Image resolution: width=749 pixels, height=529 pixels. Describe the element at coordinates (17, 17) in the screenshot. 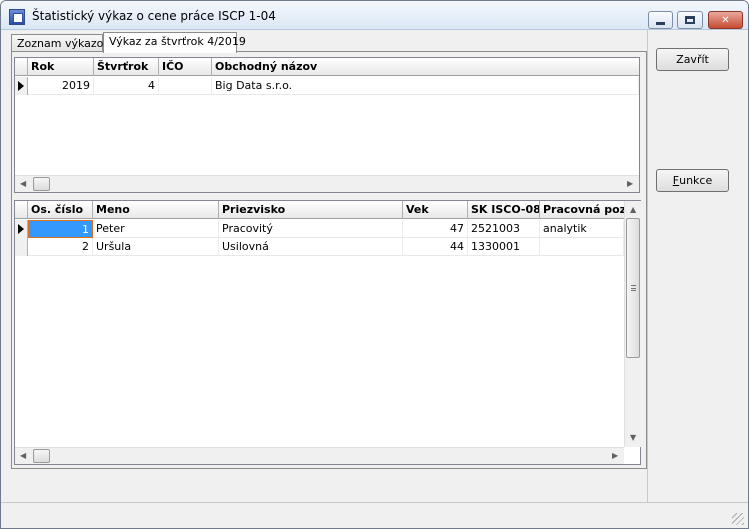

I see `app-icon` at that location.